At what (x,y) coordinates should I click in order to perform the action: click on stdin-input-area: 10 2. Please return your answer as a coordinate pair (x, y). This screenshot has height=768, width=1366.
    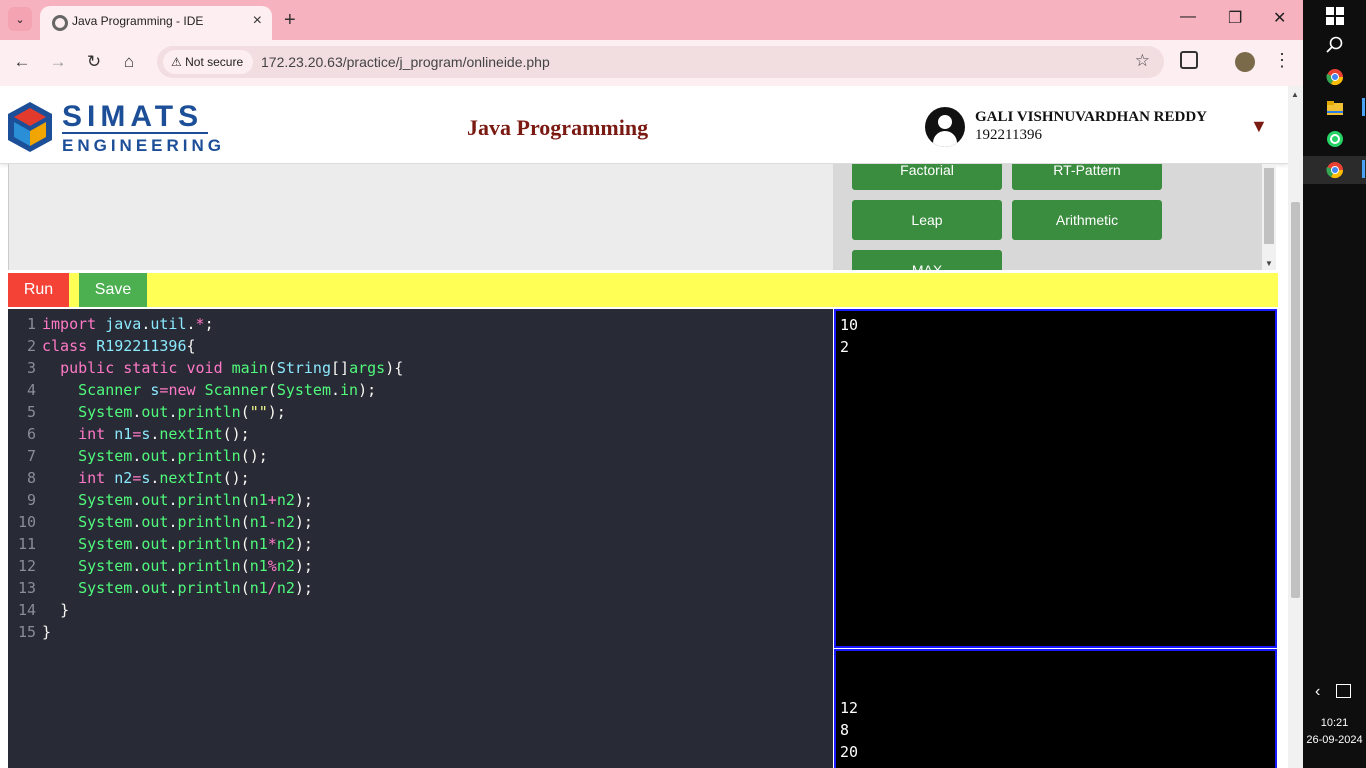
    Looking at the image, I should click on (1055, 478).